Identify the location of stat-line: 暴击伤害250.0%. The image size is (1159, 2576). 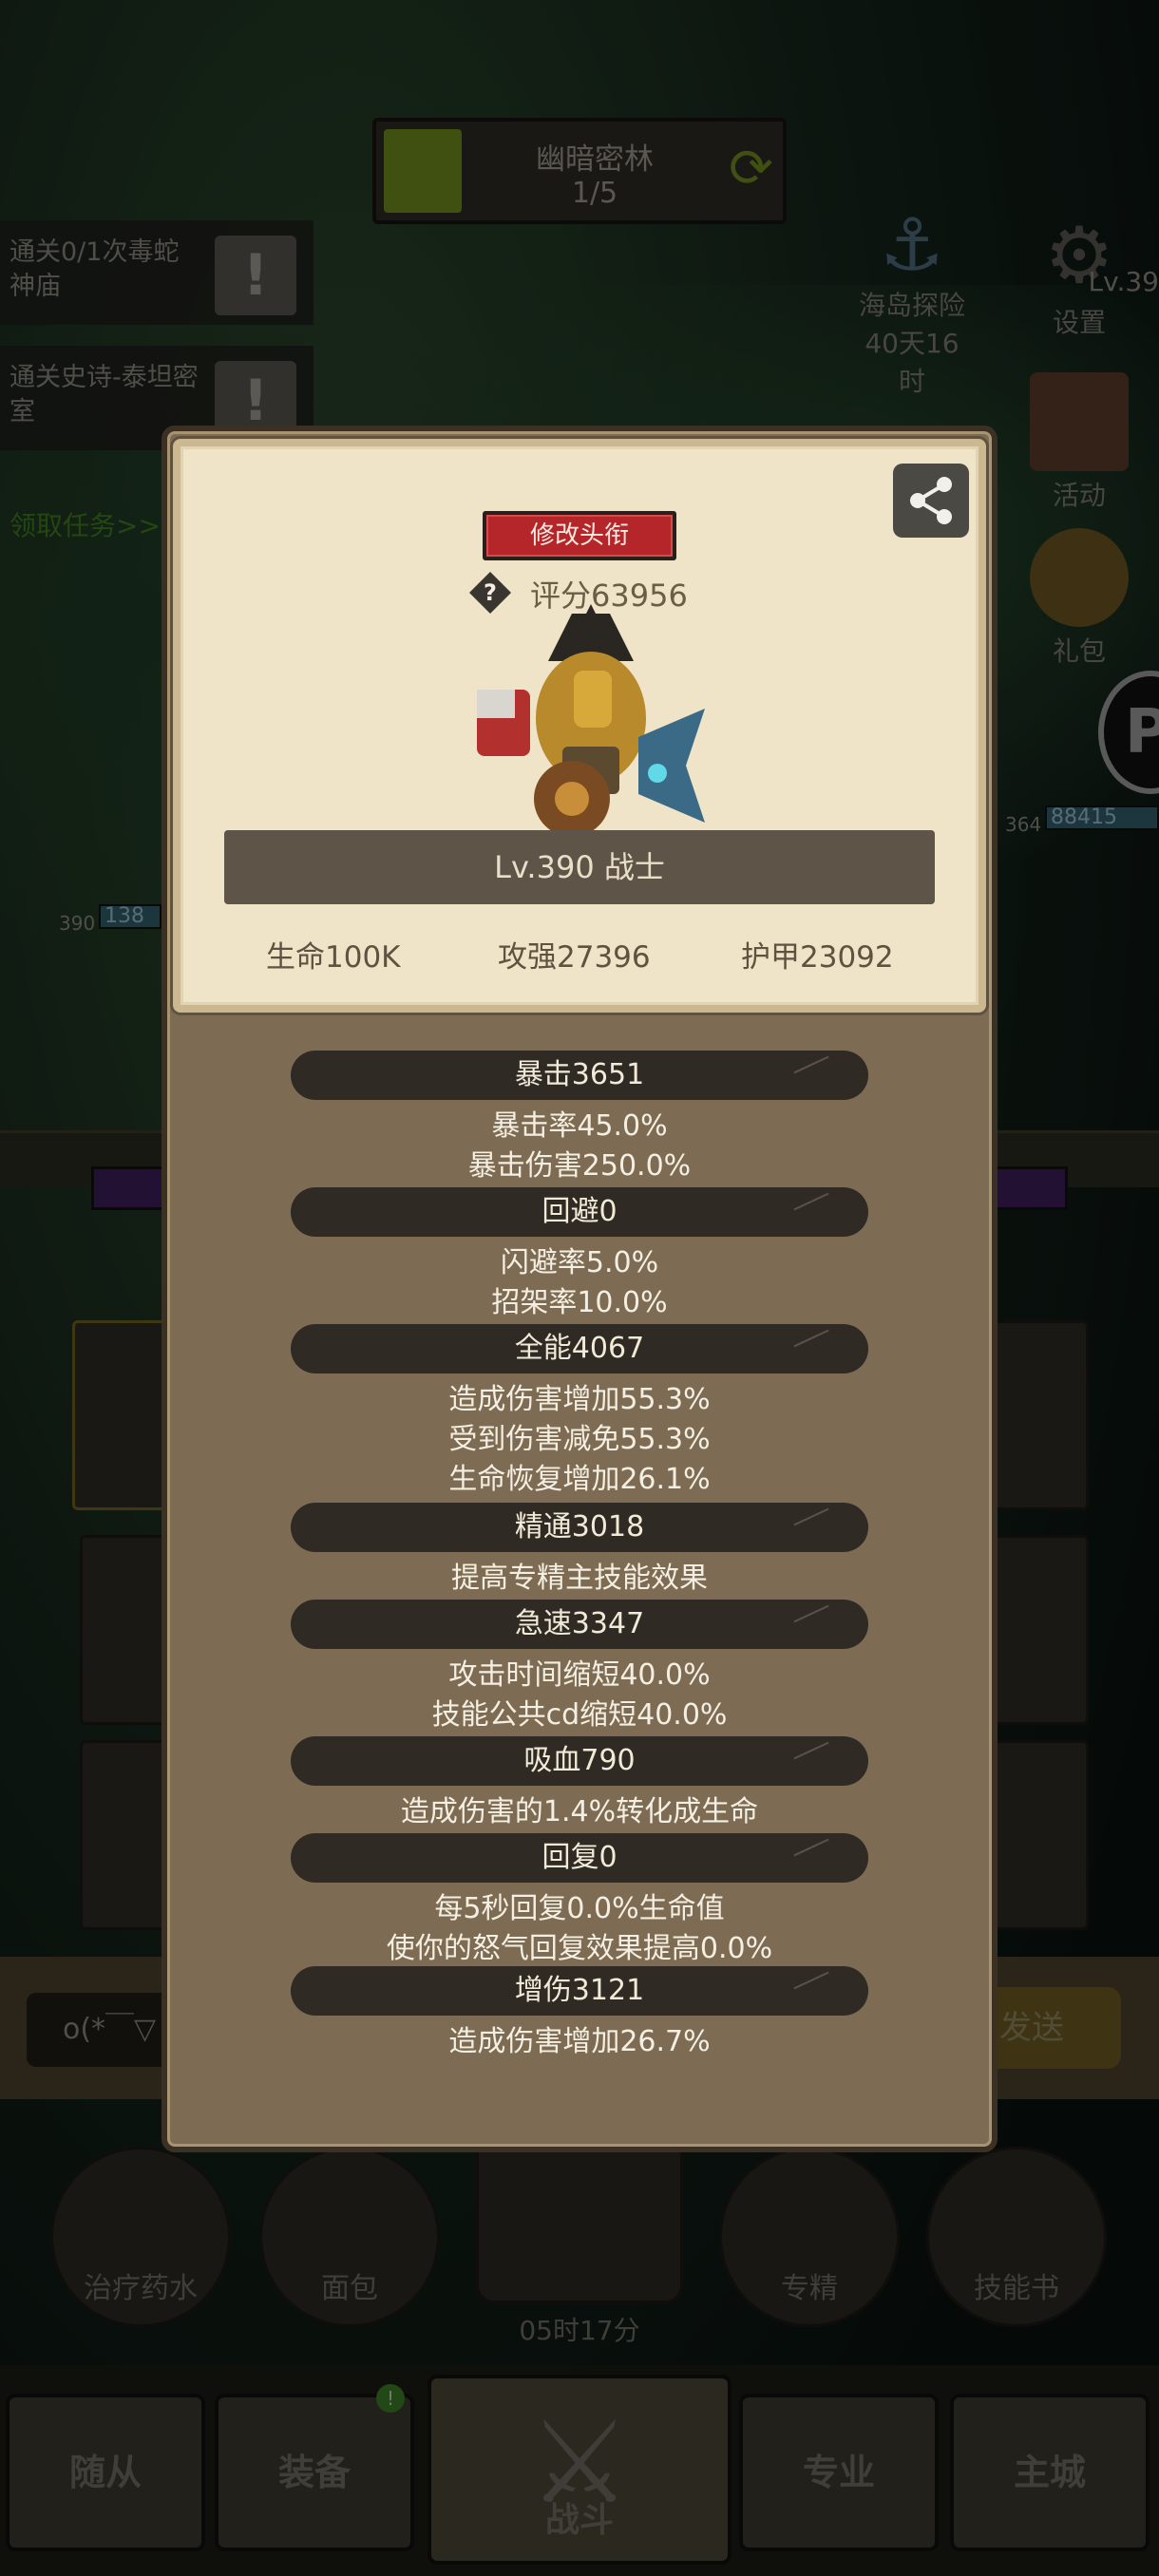
(579, 1166).